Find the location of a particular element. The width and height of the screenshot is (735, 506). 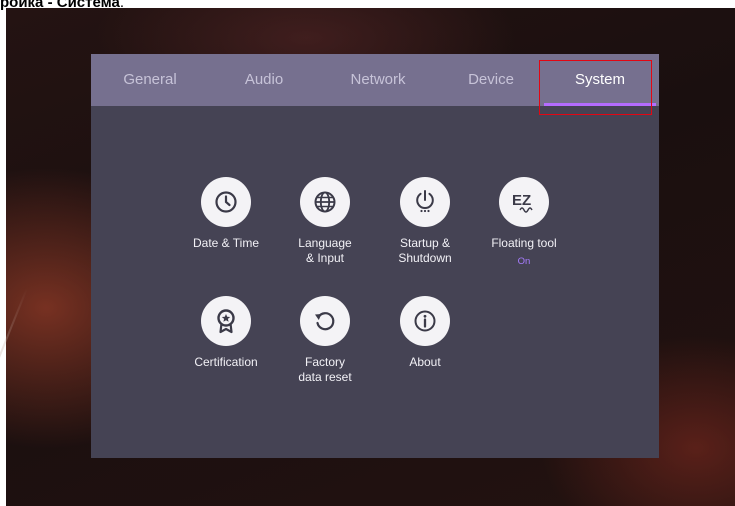

reset-icon is located at coordinates (325, 321).